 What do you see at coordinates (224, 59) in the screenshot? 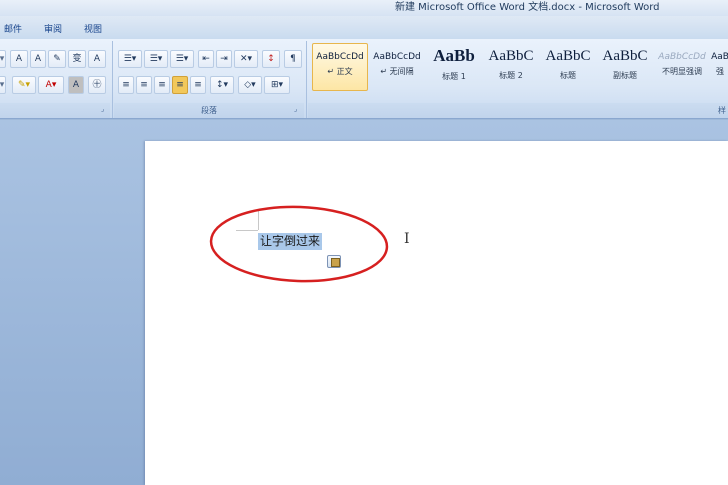
I see `increase-indent-icon: ⇥` at bounding box center [224, 59].